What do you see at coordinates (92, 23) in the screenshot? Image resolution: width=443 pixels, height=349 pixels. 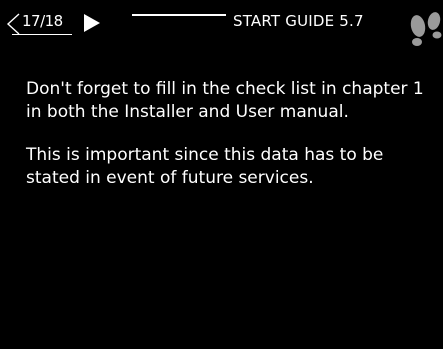 I see `next-page-icon` at bounding box center [92, 23].